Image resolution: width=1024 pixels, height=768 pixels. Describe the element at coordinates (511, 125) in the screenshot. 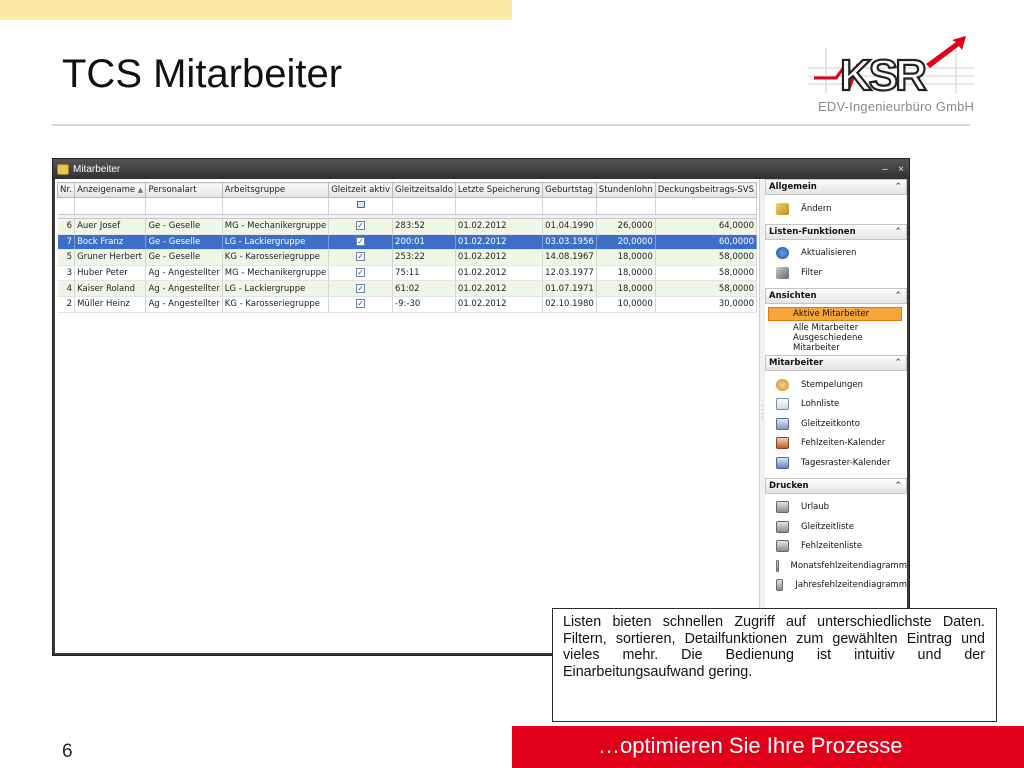

I see `title-divider` at that location.